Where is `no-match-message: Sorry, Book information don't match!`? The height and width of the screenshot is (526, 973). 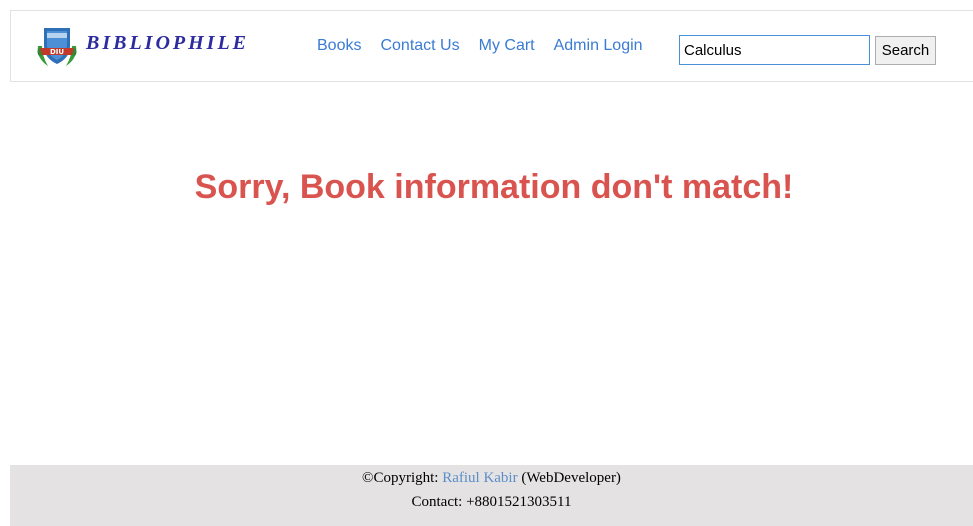
no-match-message: Sorry, Book information don't match! is located at coordinates (494, 187).